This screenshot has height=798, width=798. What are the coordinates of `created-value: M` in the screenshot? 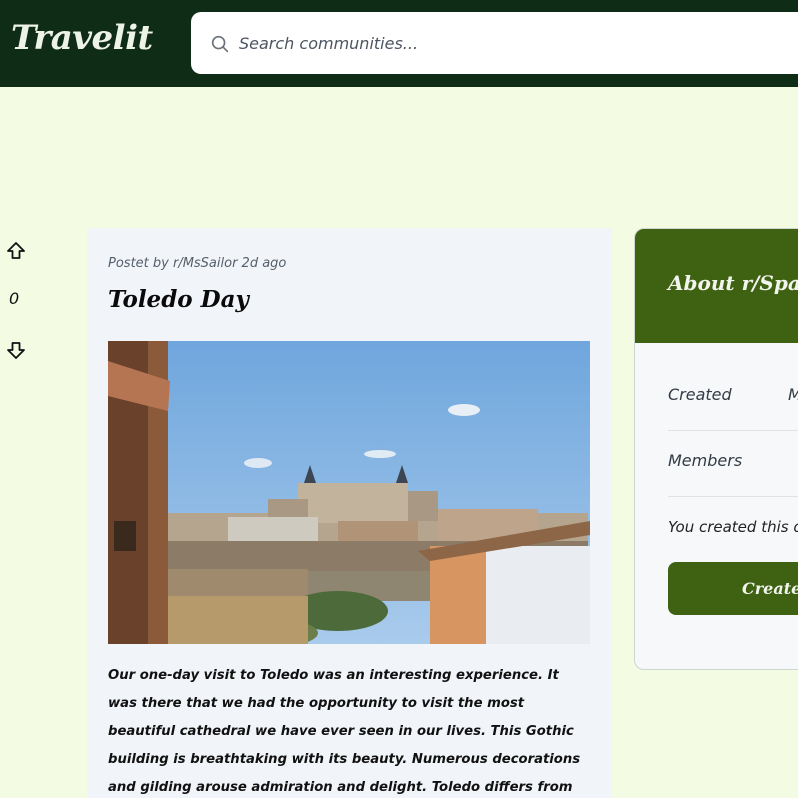 It's located at (793, 394).